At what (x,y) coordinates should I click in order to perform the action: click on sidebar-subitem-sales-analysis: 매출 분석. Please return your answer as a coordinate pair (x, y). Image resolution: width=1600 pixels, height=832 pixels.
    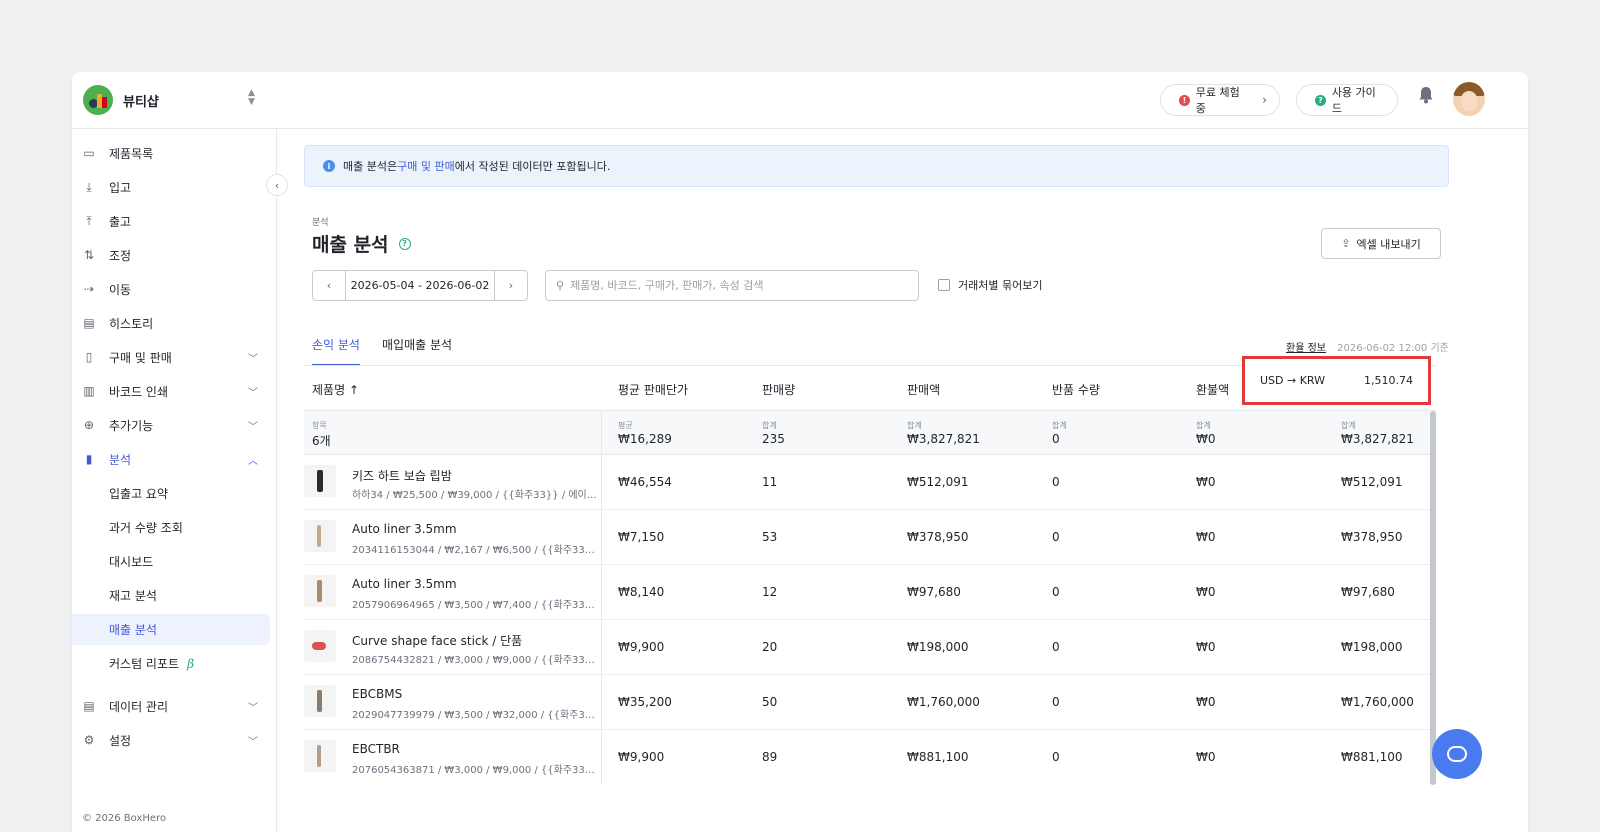
    Looking at the image, I should click on (171, 629).